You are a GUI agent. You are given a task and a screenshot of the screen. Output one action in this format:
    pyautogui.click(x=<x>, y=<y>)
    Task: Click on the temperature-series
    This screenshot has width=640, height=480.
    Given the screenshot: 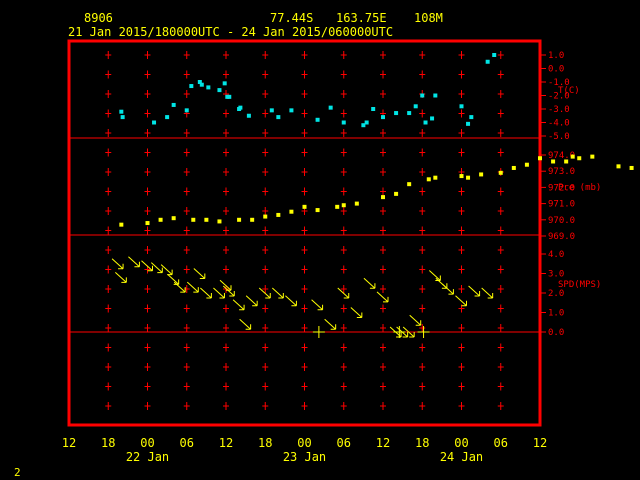 What is the action you would take?
    pyautogui.click(x=308, y=90)
    